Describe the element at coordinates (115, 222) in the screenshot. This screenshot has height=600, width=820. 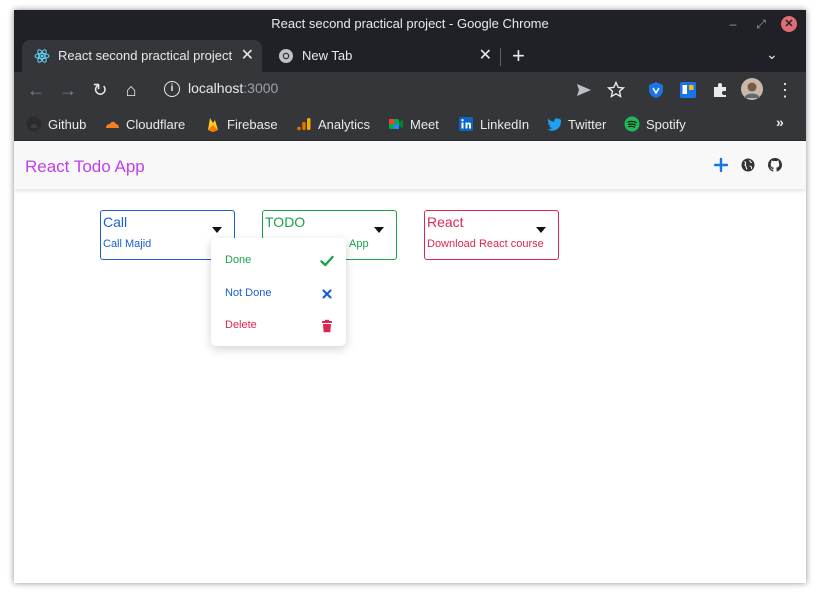
I see `card-title: Call` at that location.